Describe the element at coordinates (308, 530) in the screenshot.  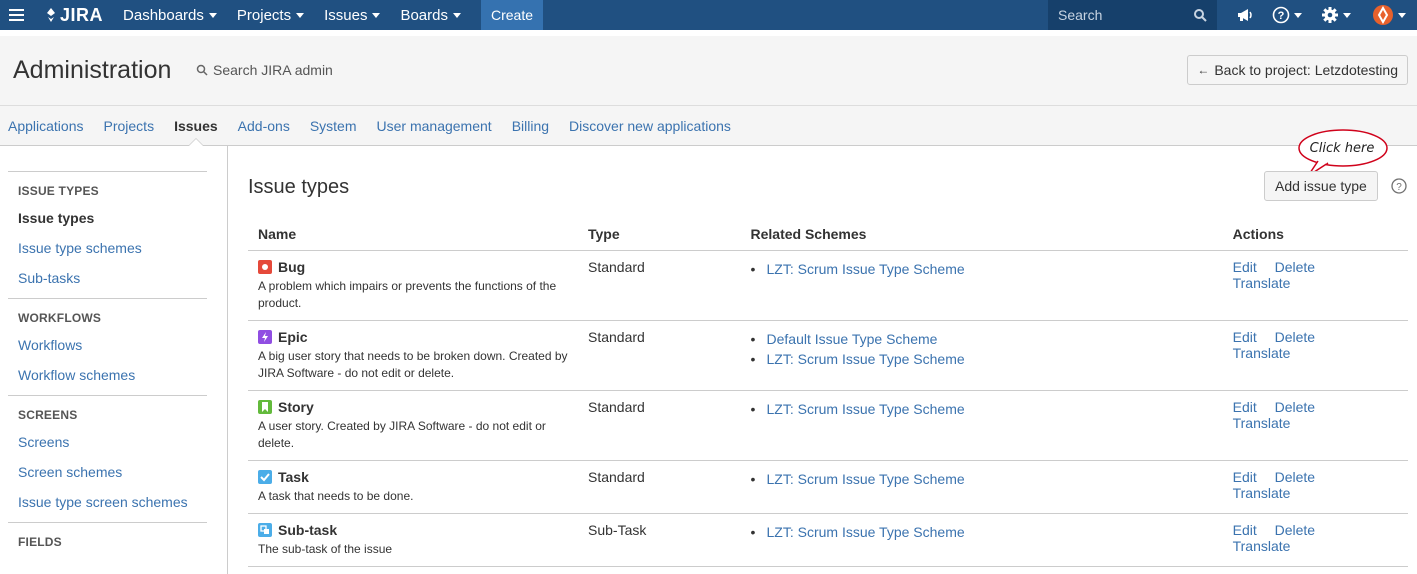
I see `issue-type-name: Sub-task` at that location.